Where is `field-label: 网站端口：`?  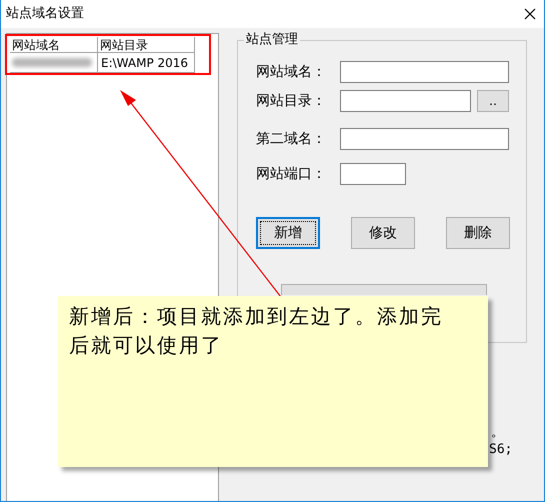
field-label: 网站端口： is located at coordinates (291, 174).